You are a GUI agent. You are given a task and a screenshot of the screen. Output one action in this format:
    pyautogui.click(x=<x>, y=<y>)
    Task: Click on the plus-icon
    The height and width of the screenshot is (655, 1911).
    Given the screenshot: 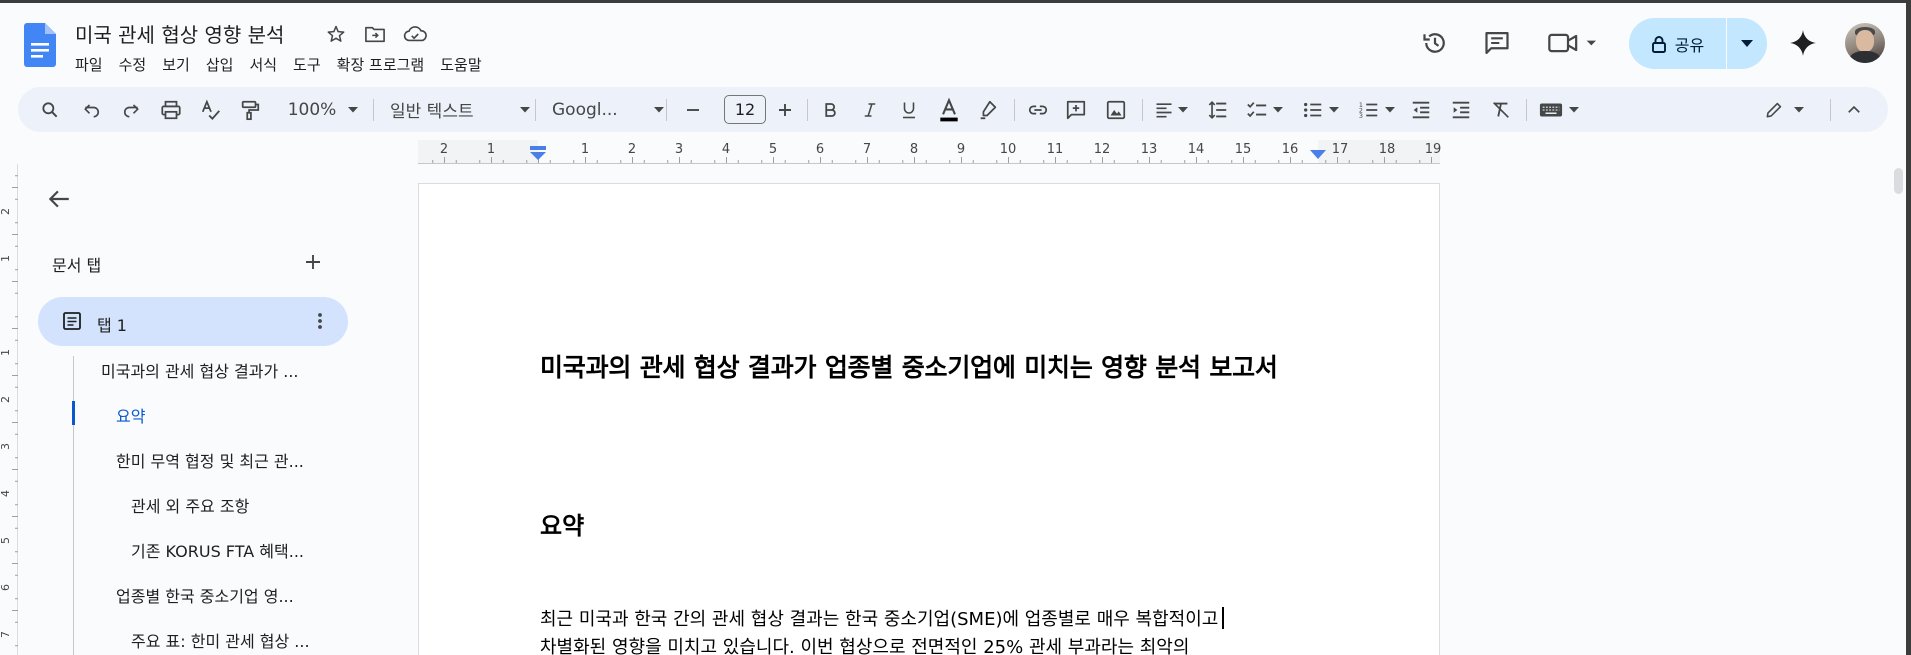 What is the action you would take?
    pyautogui.click(x=313, y=262)
    